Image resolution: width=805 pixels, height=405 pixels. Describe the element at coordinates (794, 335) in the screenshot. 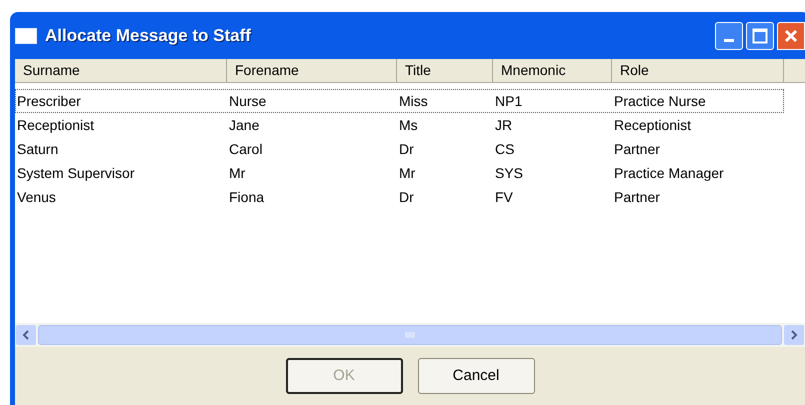

I see `scroll-right-icon` at that location.